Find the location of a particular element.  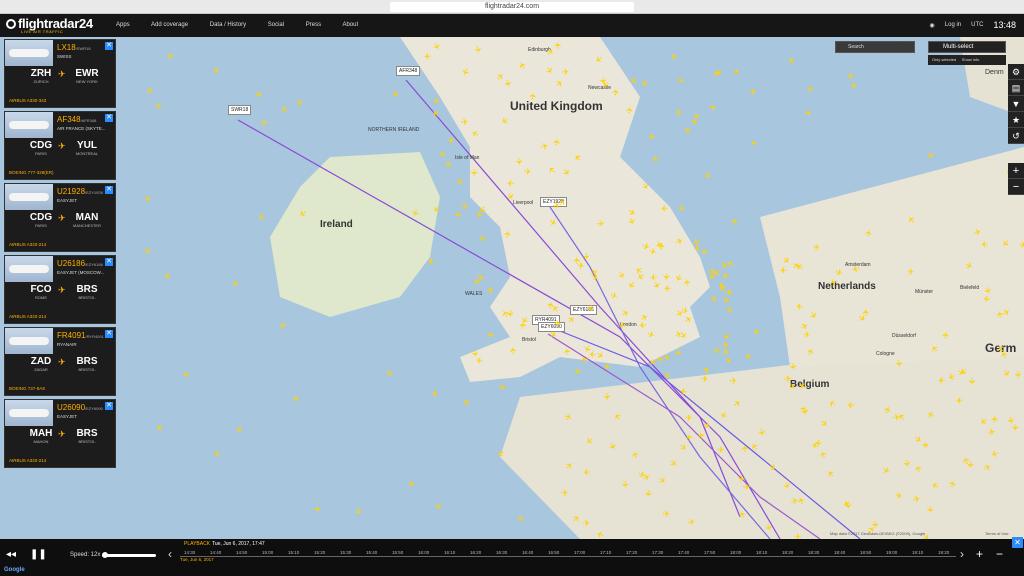

zoom-in-icon: + is located at coordinates (1016, 171).